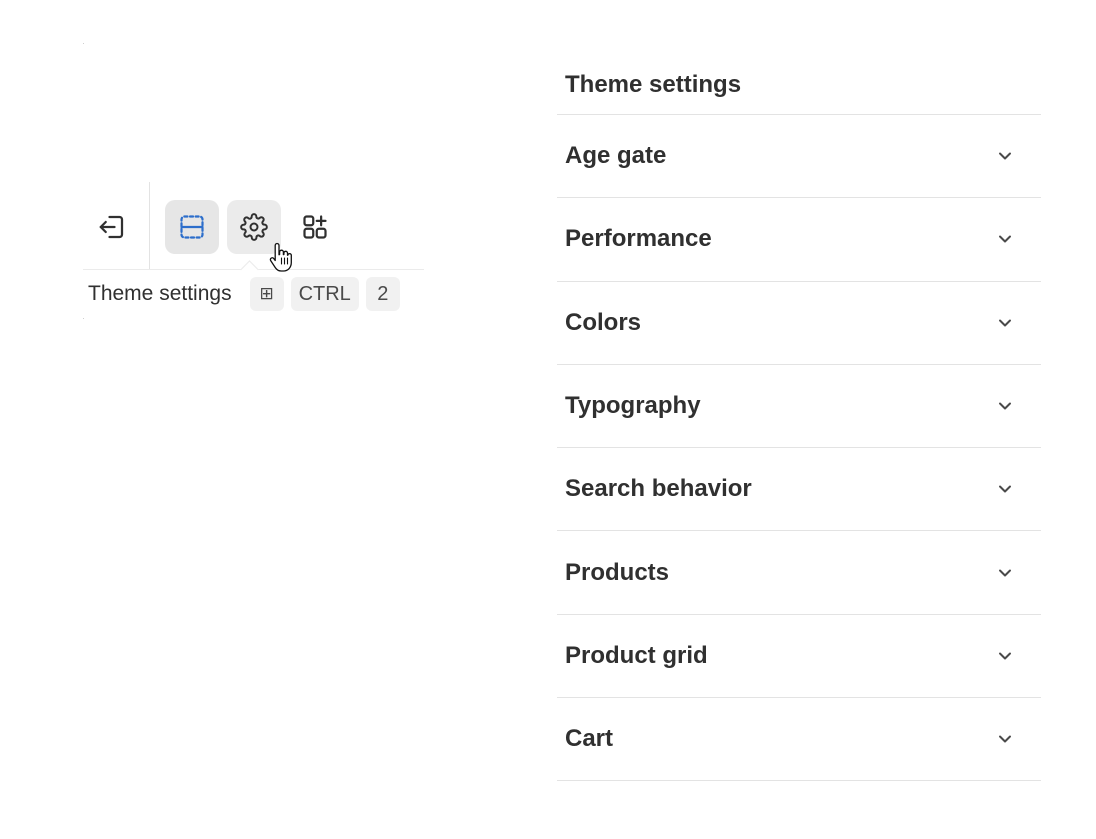 This screenshot has width=1096, height=839. What do you see at coordinates (282, 257) in the screenshot?
I see `hand-cursor-icon` at bounding box center [282, 257].